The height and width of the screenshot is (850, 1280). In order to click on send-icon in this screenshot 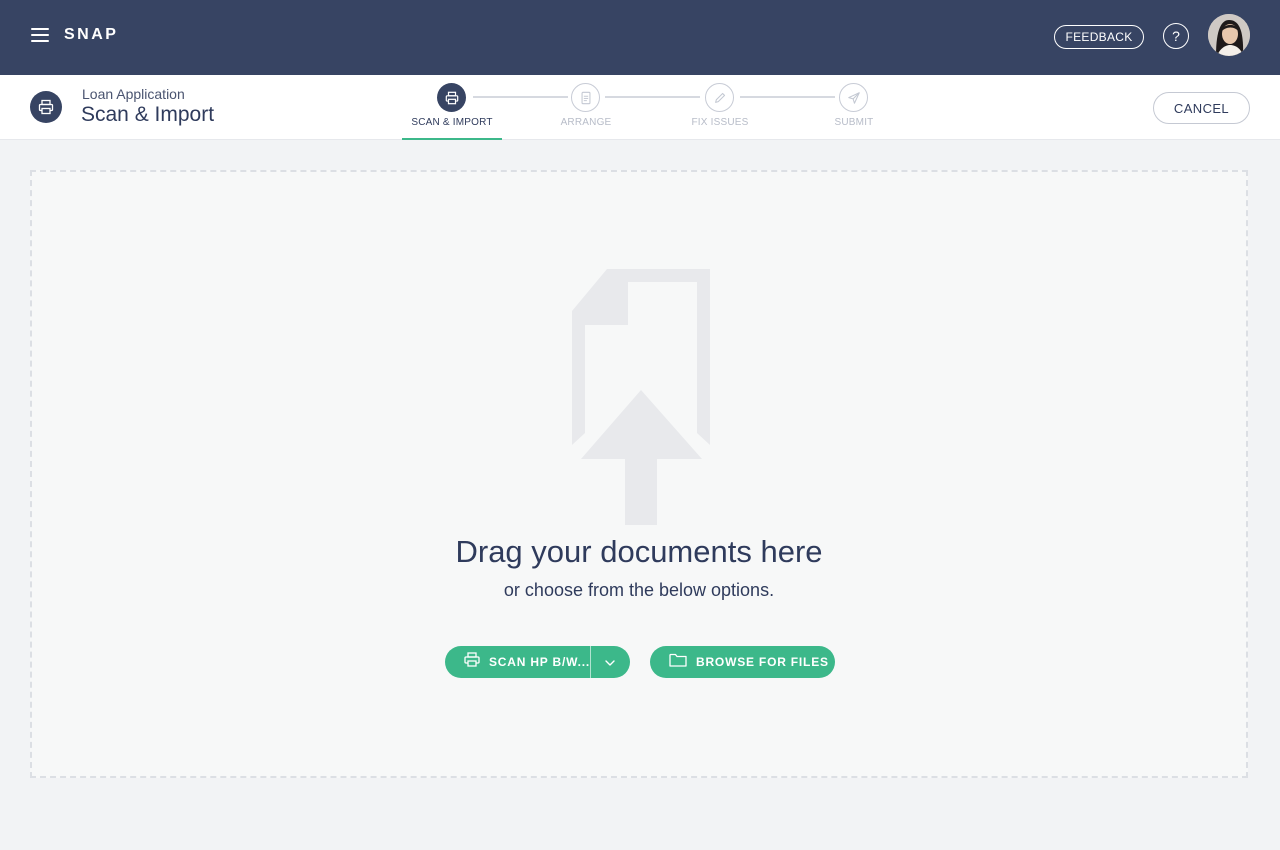, I will do `click(853, 97)`.